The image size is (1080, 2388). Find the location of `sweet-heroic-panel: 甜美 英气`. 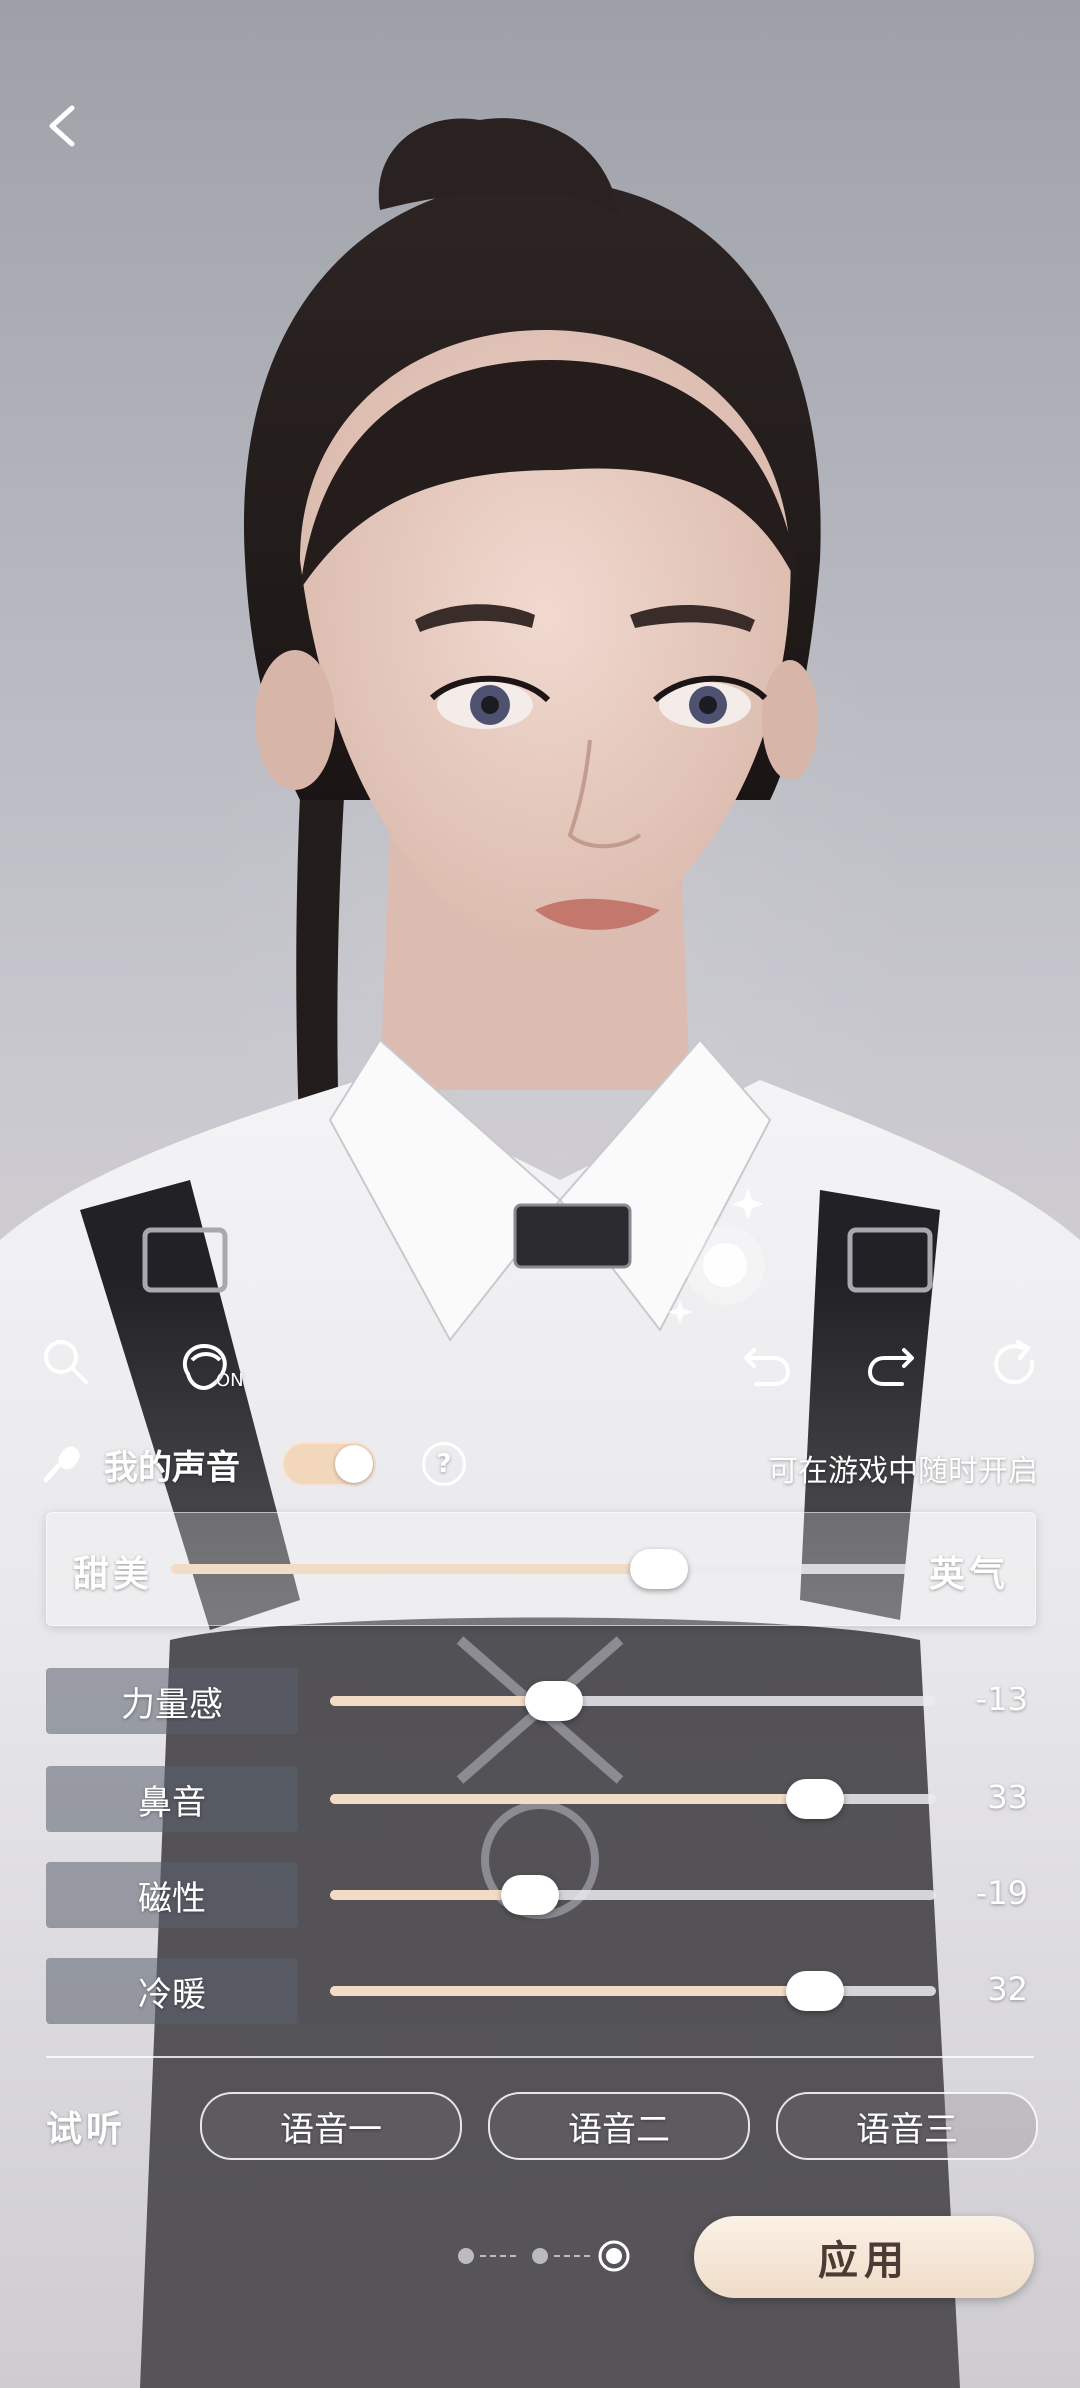

sweet-heroic-panel: 甜美 英气 is located at coordinates (541, 1569).